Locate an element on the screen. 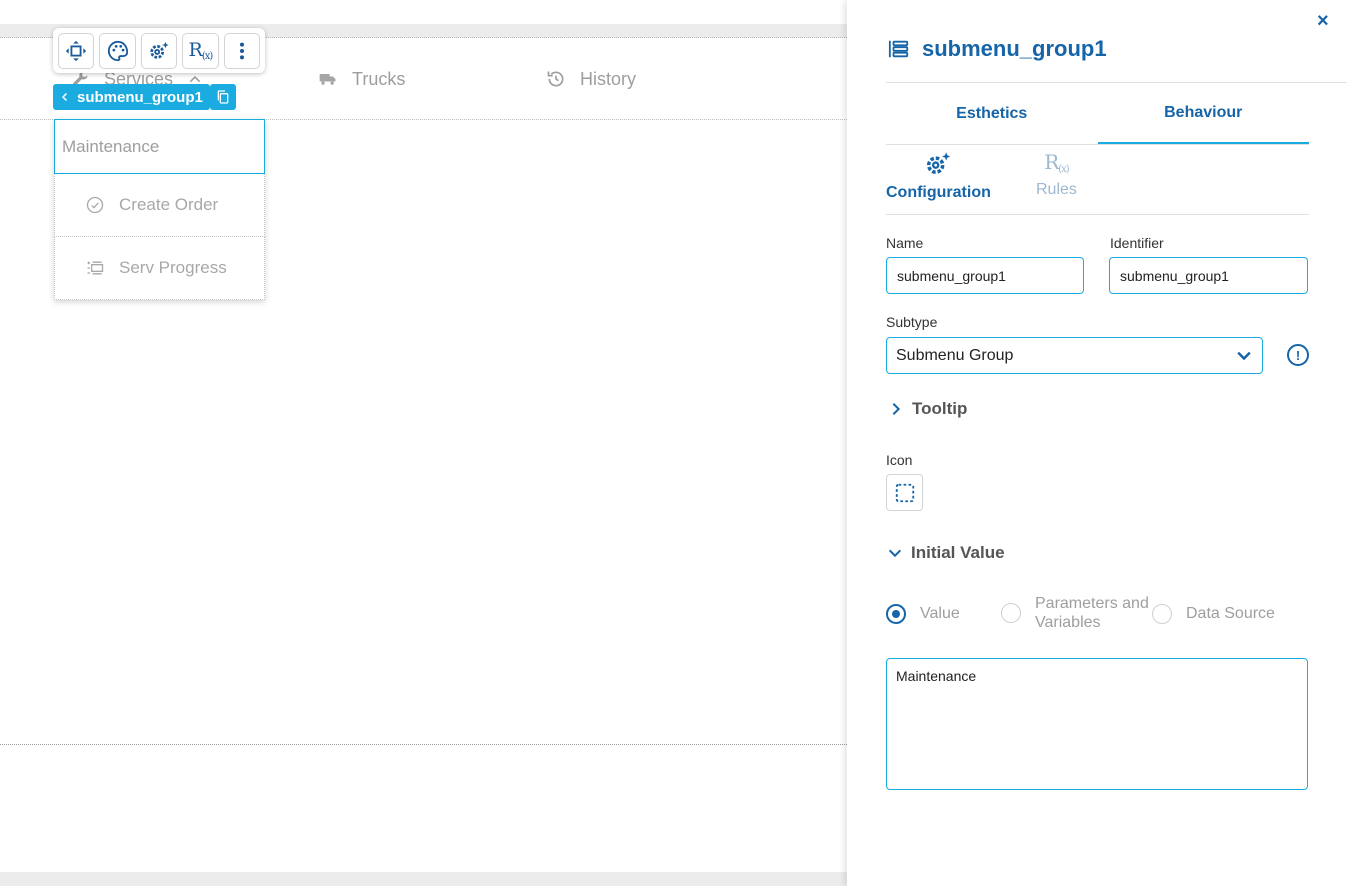 Image resolution: width=1347 pixels, height=886 pixels. configuration-button is located at coordinates (159, 50).